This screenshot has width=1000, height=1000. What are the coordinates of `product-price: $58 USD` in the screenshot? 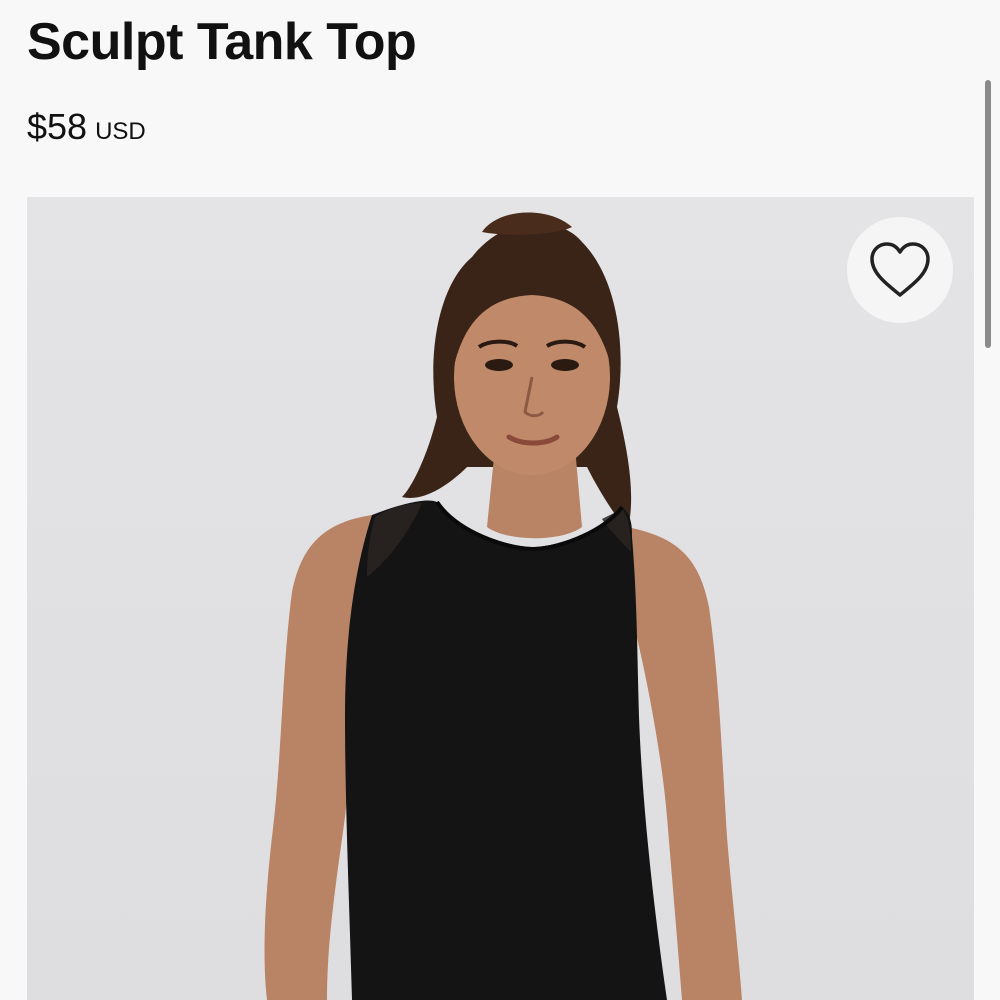 It's located at (86, 127).